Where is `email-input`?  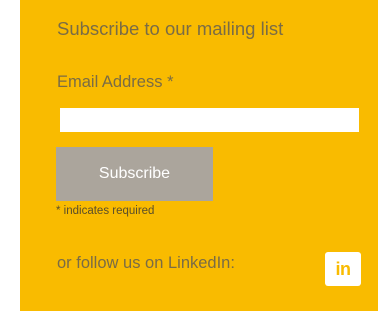 email-input is located at coordinates (209, 120).